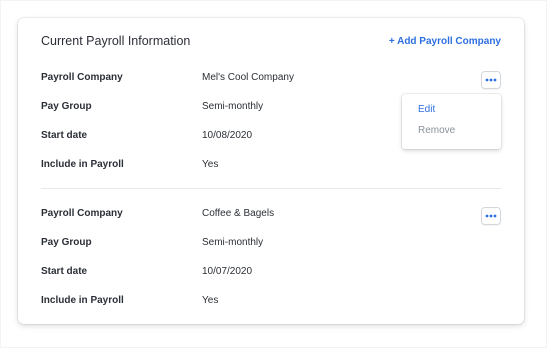  Describe the element at coordinates (227, 135) in the screenshot. I see `field-value: 10/08/2020` at that location.